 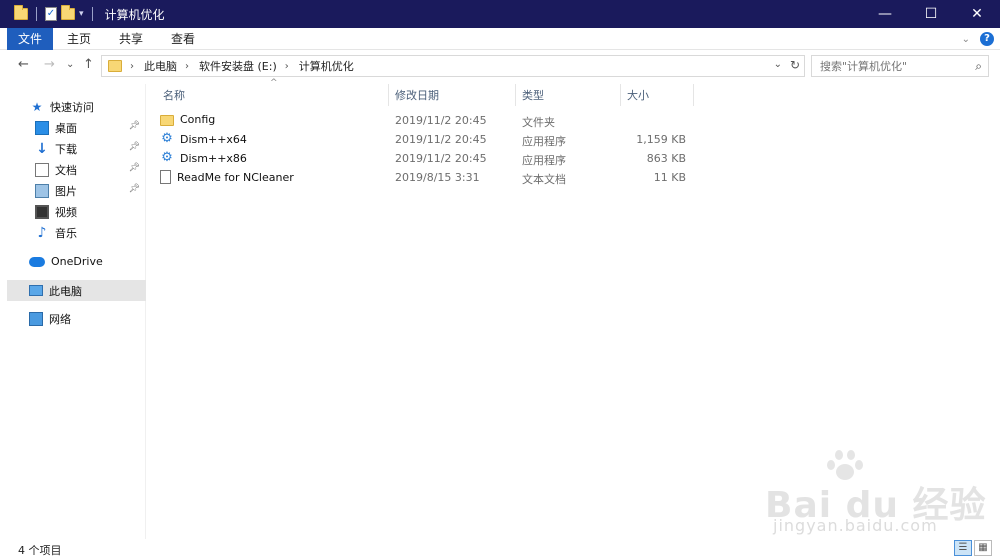 What do you see at coordinates (49, 64) in the screenshot?
I see `forward-button: →` at bounding box center [49, 64].